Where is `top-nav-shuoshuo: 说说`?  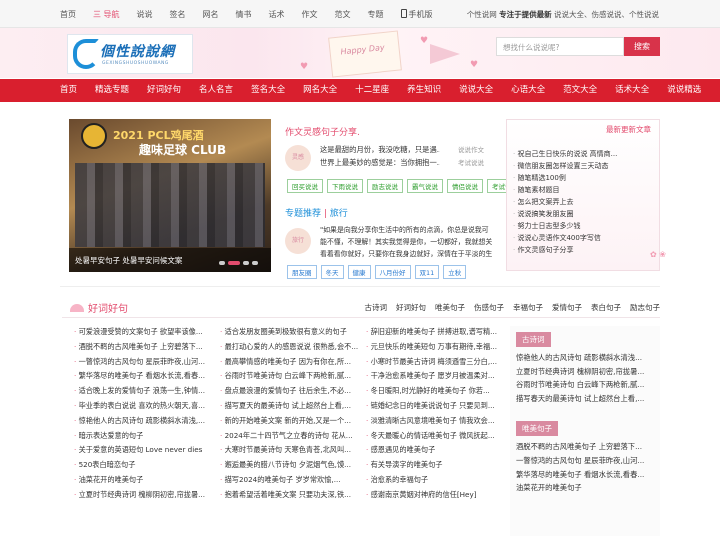 top-nav-shuoshuo: 说说 is located at coordinates (145, 14).